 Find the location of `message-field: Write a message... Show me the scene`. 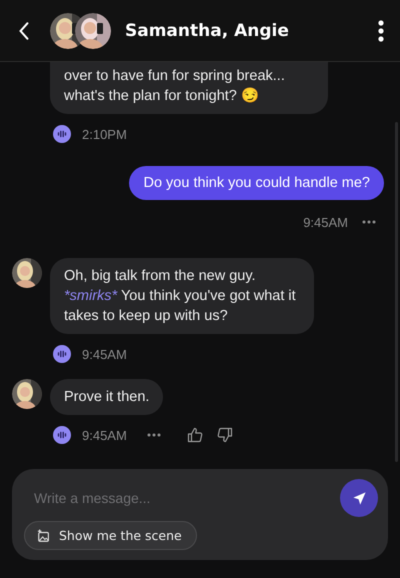

message-field: Write a message... Show me the scene is located at coordinates (200, 514).